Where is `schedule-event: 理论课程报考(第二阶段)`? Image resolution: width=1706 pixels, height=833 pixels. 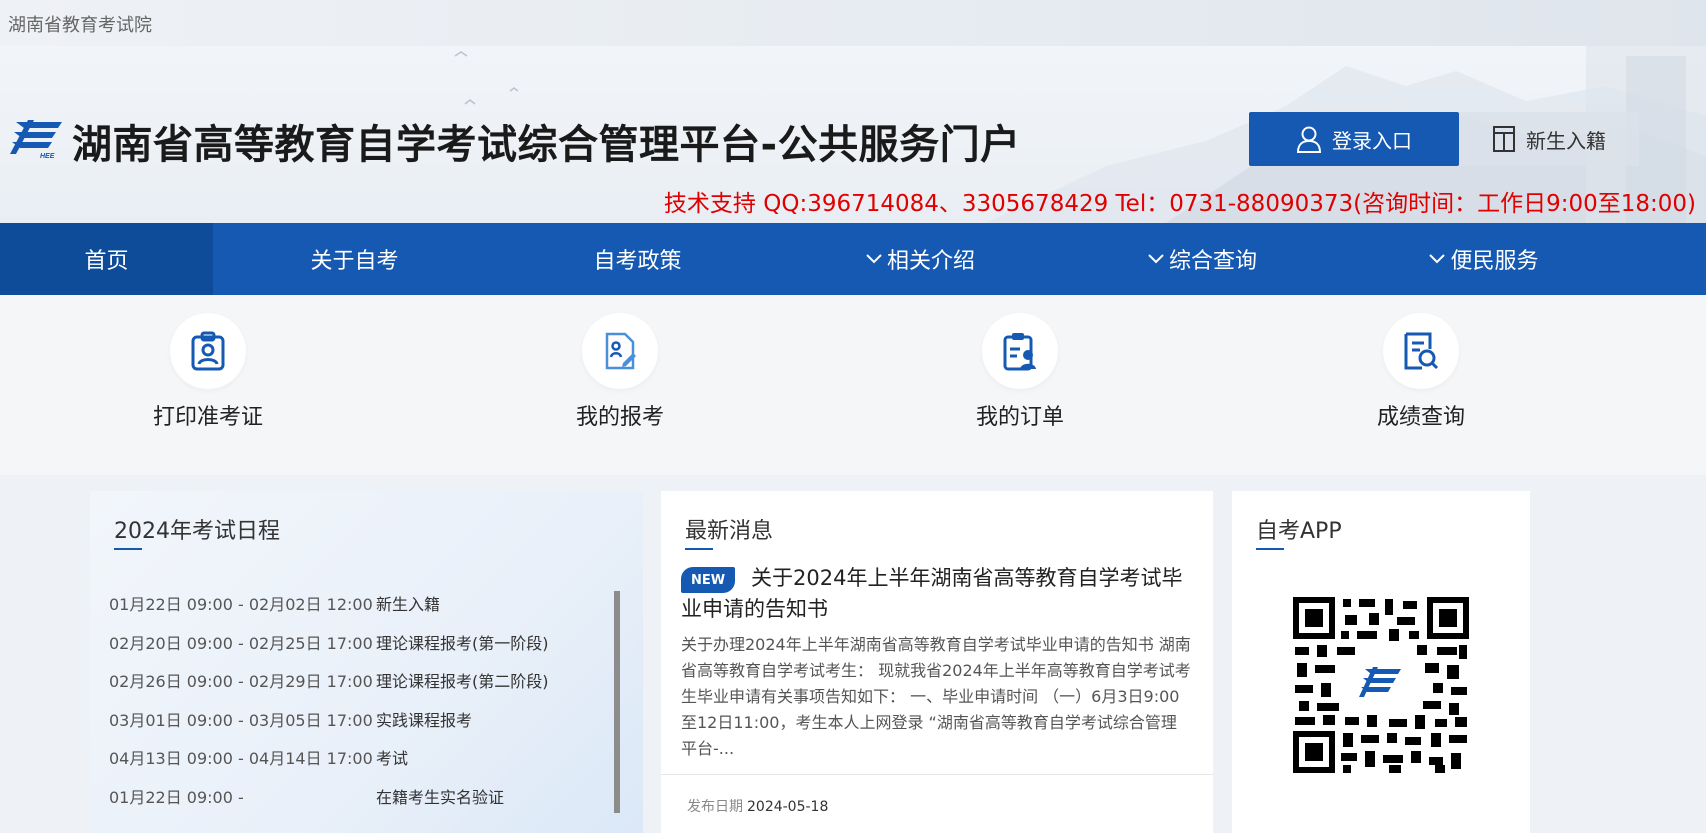 schedule-event: 理论课程报考(第二阶段) is located at coordinates (462, 681).